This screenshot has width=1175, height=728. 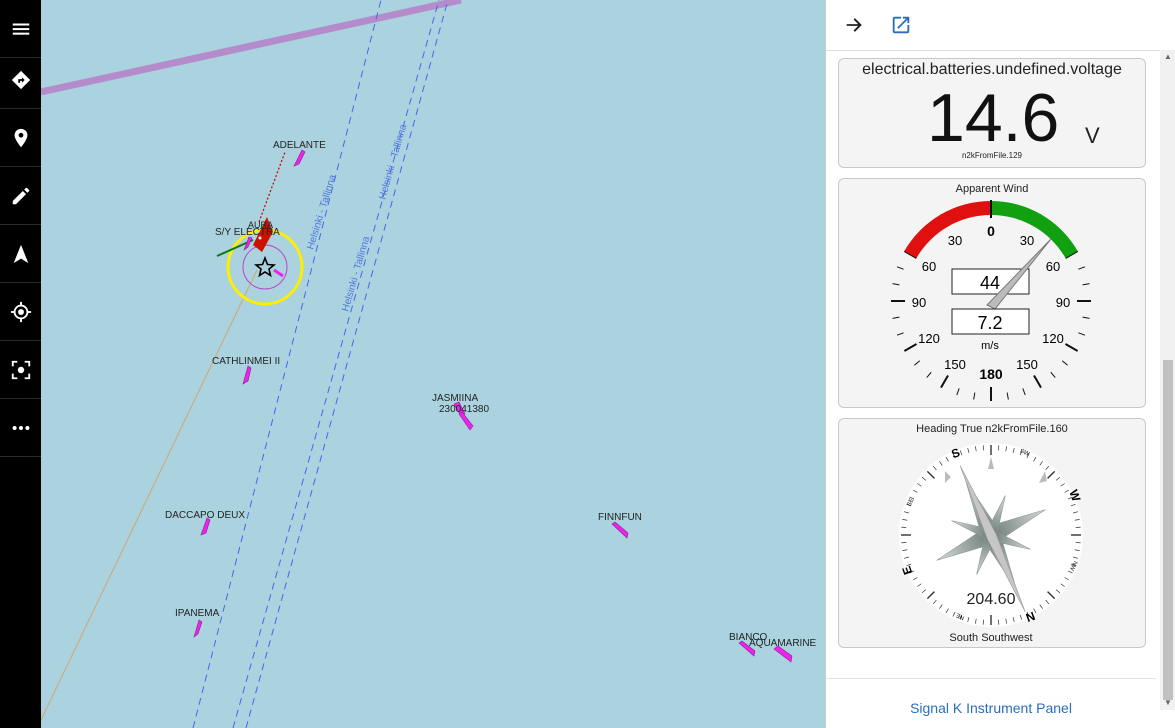 What do you see at coordinates (455, 398) in the screenshot?
I see `vessel-label: JASMIINA` at bounding box center [455, 398].